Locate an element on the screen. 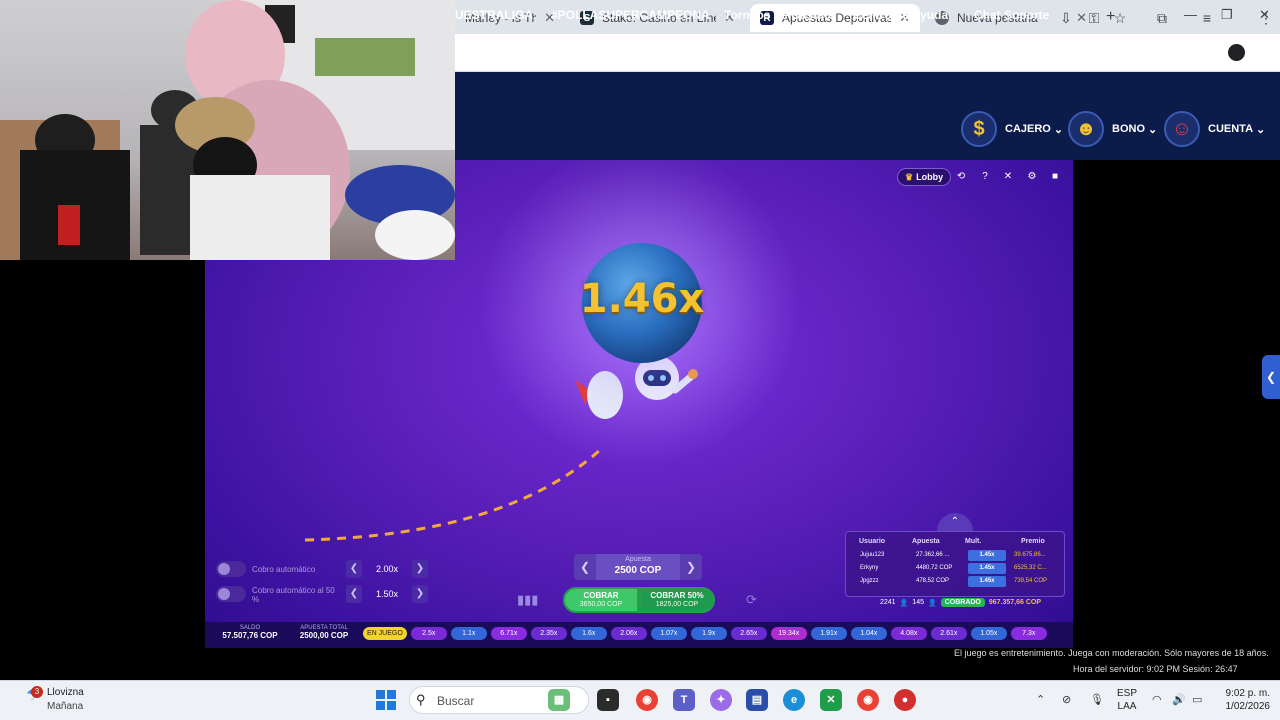 The image size is (1280, 720). notification-badge: 3 is located at coordinates (37, 692).